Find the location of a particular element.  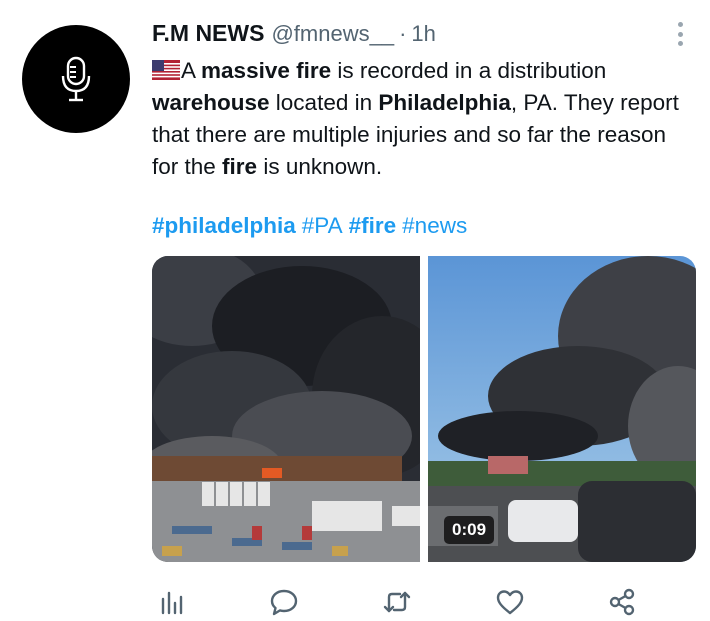

tweet-text-bold: warehouse is located at coordinates (211, 102).